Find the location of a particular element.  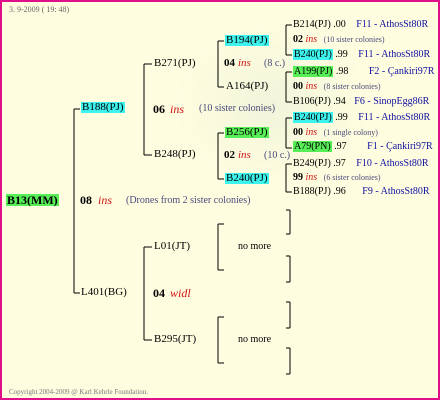

lower-generation: 04 is located at coordinates (159, 293).